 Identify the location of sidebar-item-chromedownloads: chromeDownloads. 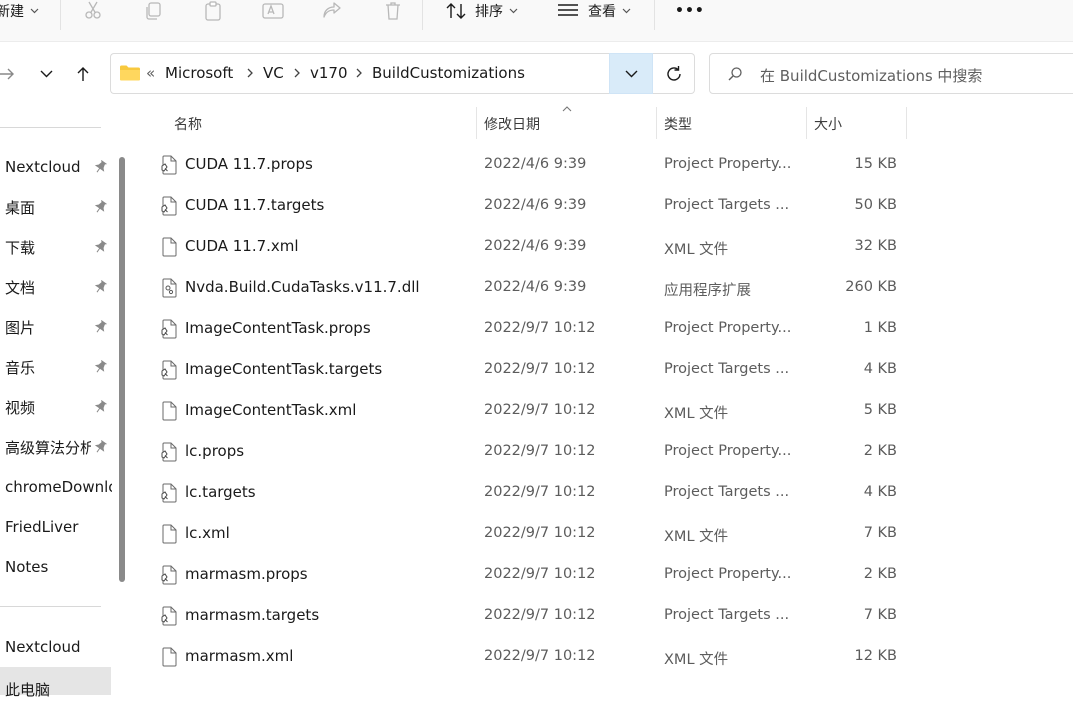
(58, 487).